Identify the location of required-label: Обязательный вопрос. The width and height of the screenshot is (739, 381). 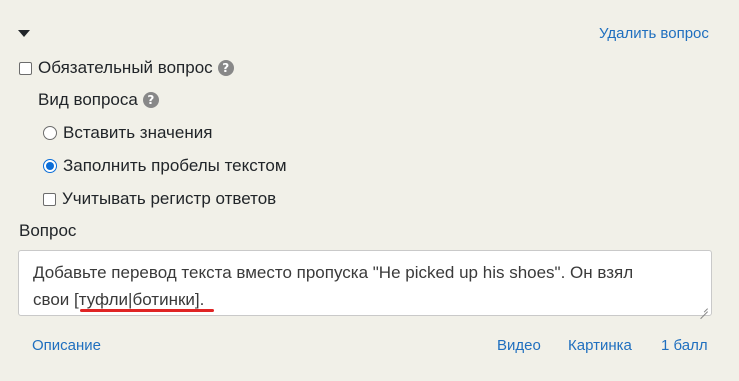
(125, 67).